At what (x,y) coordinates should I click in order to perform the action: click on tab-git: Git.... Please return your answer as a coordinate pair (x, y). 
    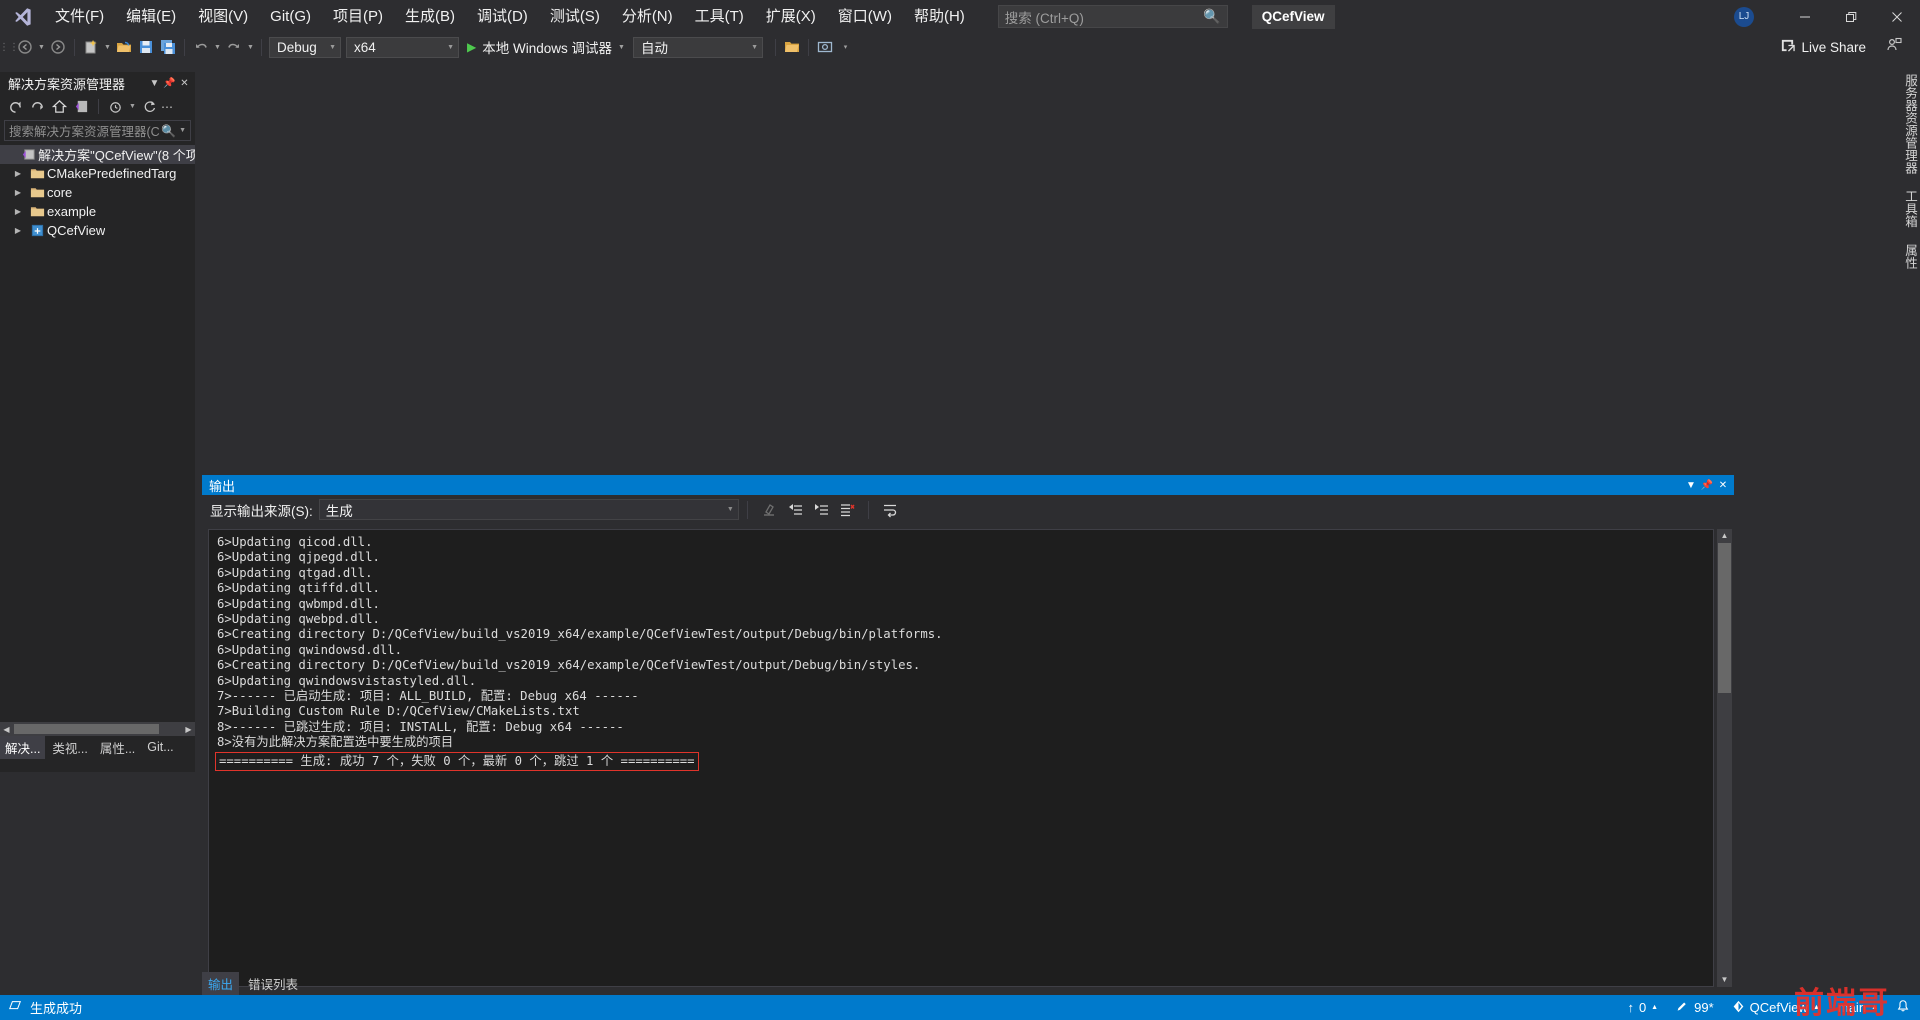
    Looking at the image, I should click on (160, 747).